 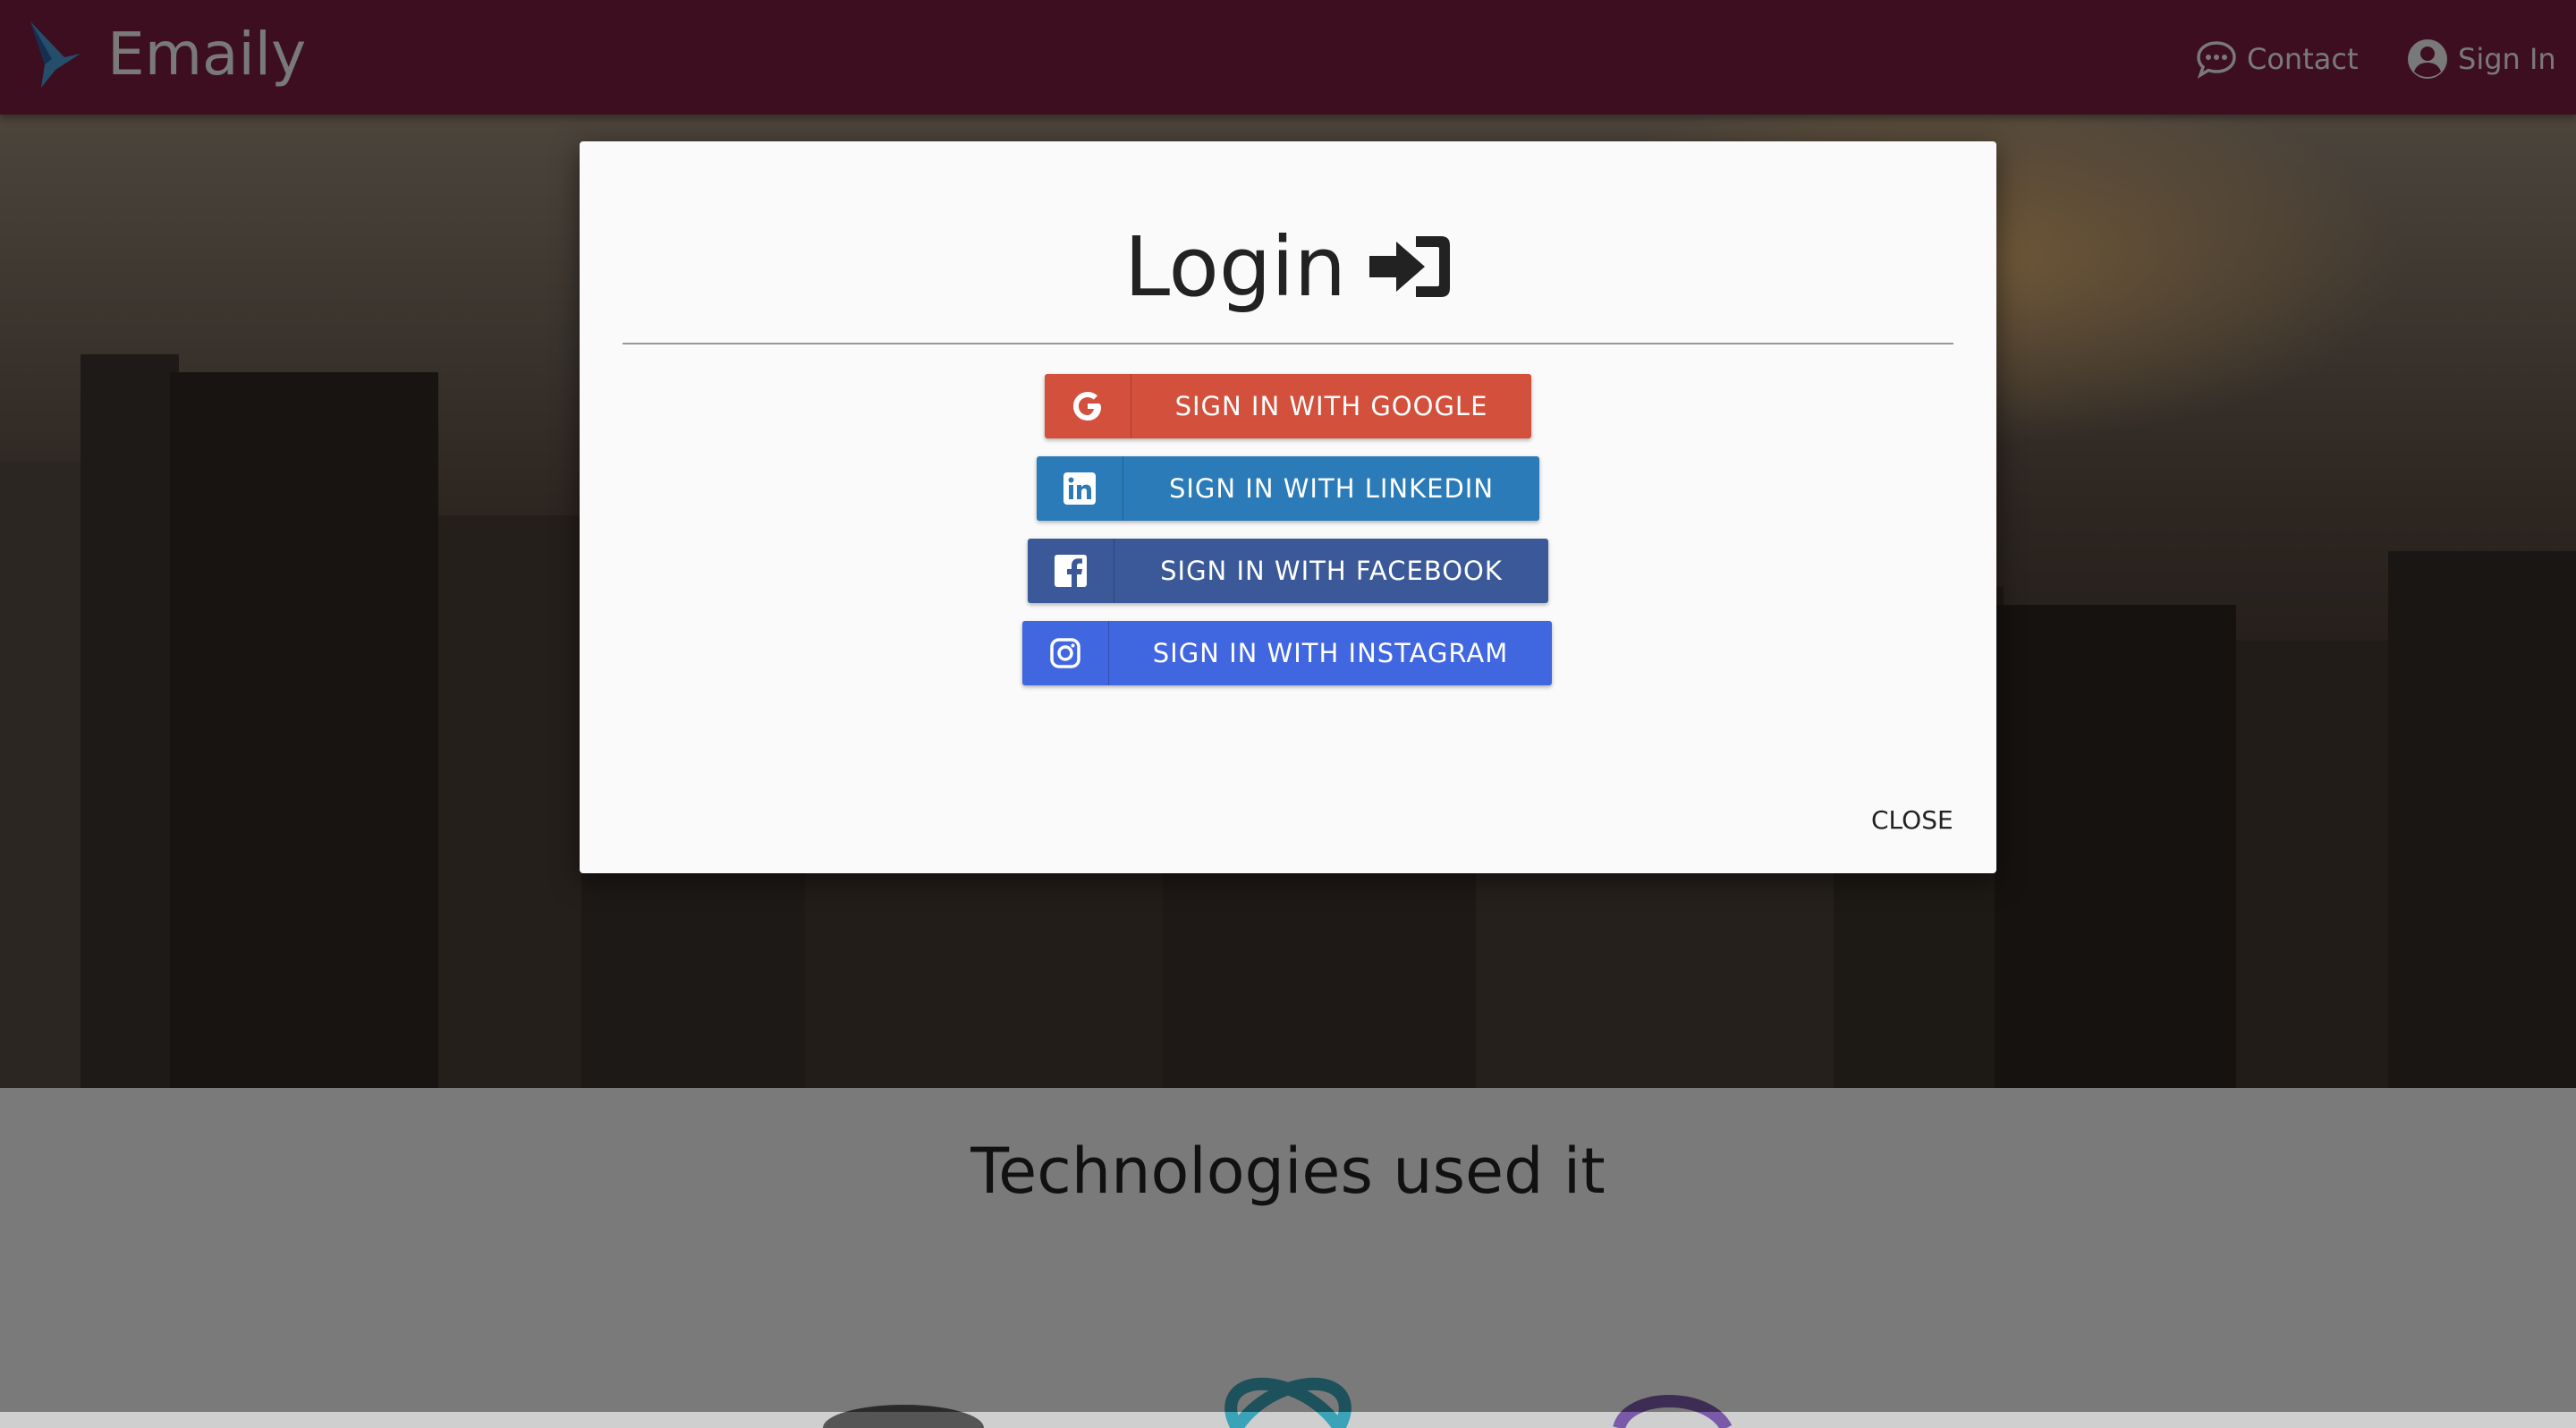 I want to click on instagram-signin-button: SIGN IN WITH INSTAGRAM, so click(x=1287, y=653).